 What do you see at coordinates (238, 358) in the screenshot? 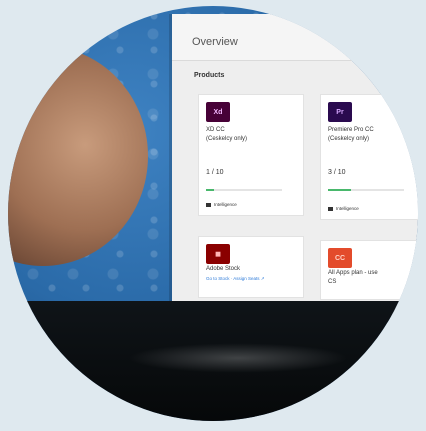
I see `stand-highlight` at bounding box center [238, 358].